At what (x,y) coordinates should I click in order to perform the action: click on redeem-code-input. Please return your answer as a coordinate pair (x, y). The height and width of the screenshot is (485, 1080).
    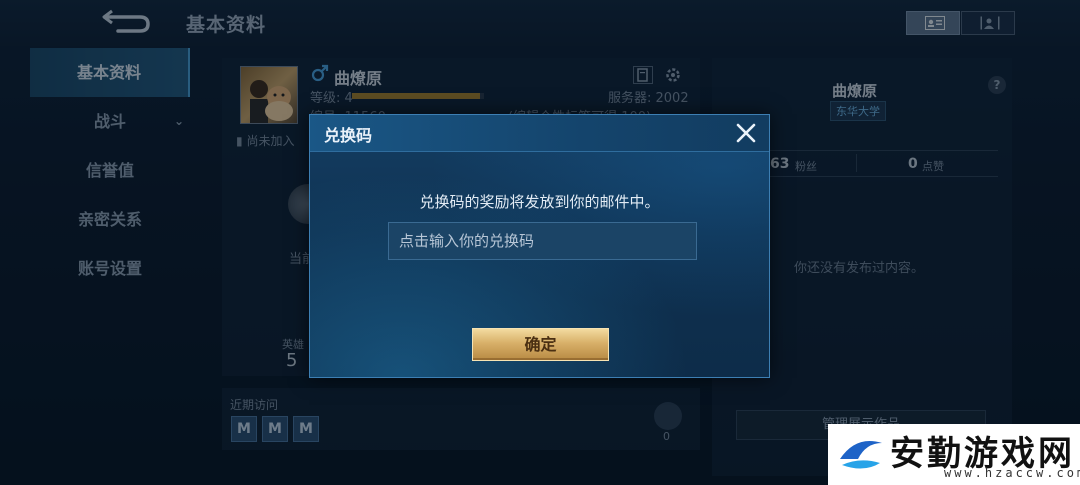
    Looking at the image, I should click on (542, 241).